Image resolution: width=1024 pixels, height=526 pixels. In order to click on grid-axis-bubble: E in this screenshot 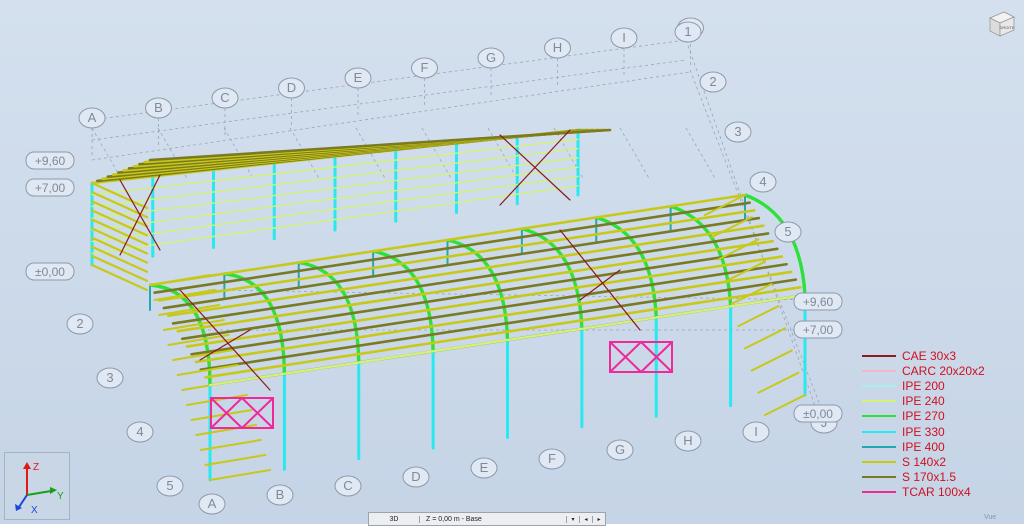, I will do `click(484, 468)`.